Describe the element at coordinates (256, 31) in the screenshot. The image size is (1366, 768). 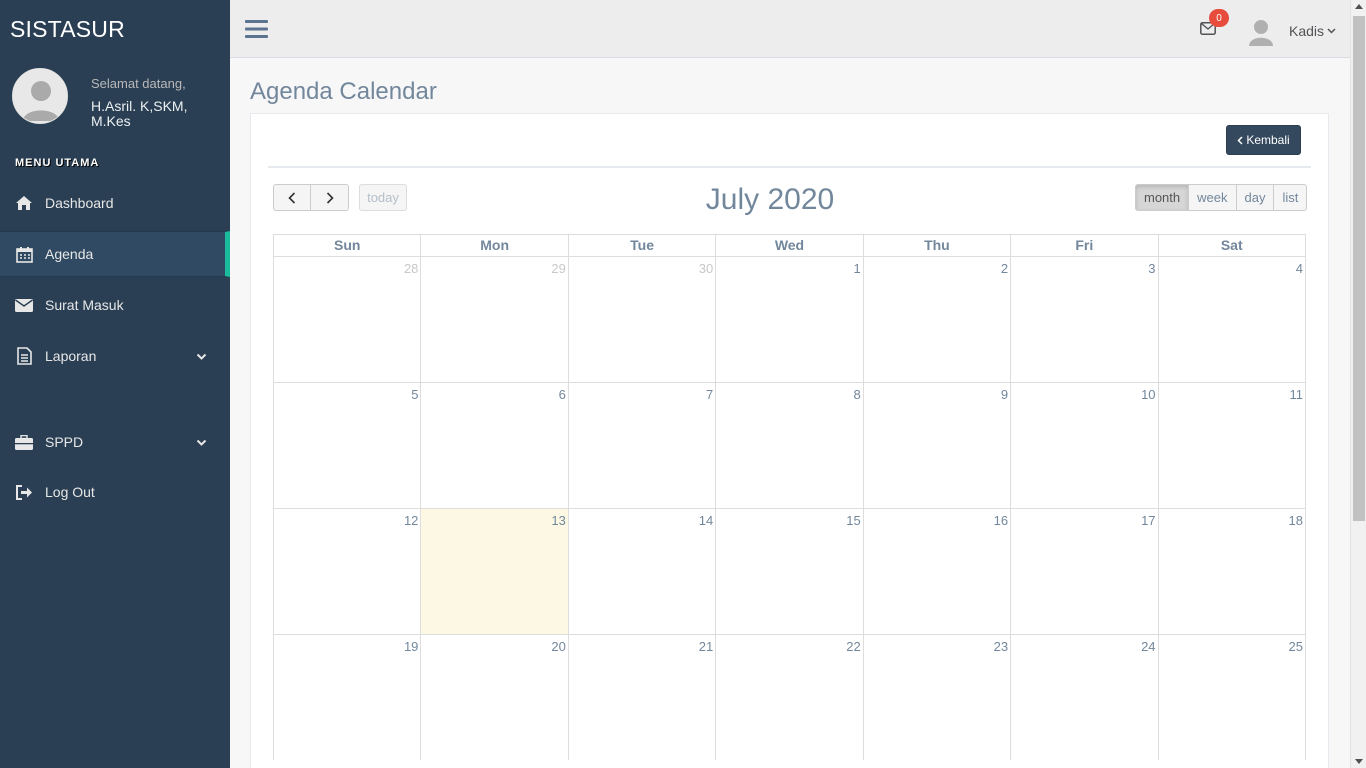
I see `menu-toggle-icon` at that location.